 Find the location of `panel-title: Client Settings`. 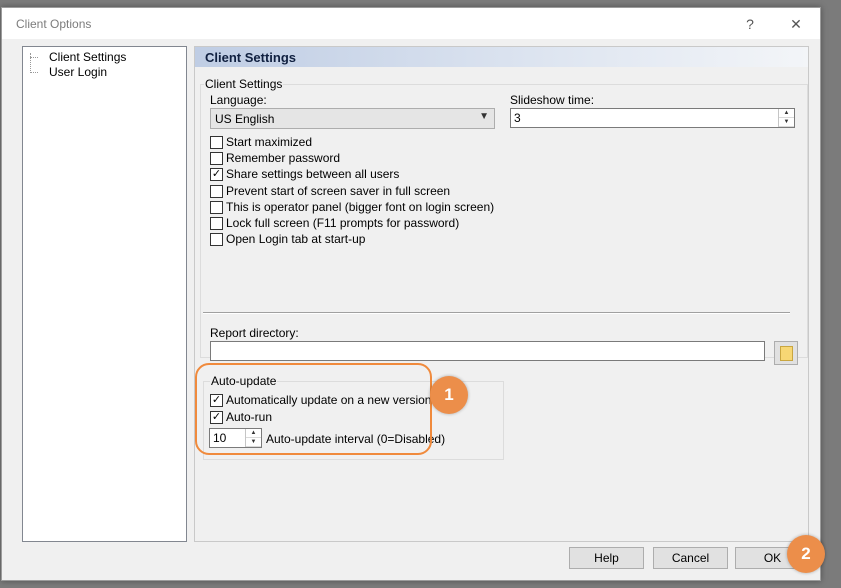

panel-title: Client Settings is located at coordinates (251, 57).